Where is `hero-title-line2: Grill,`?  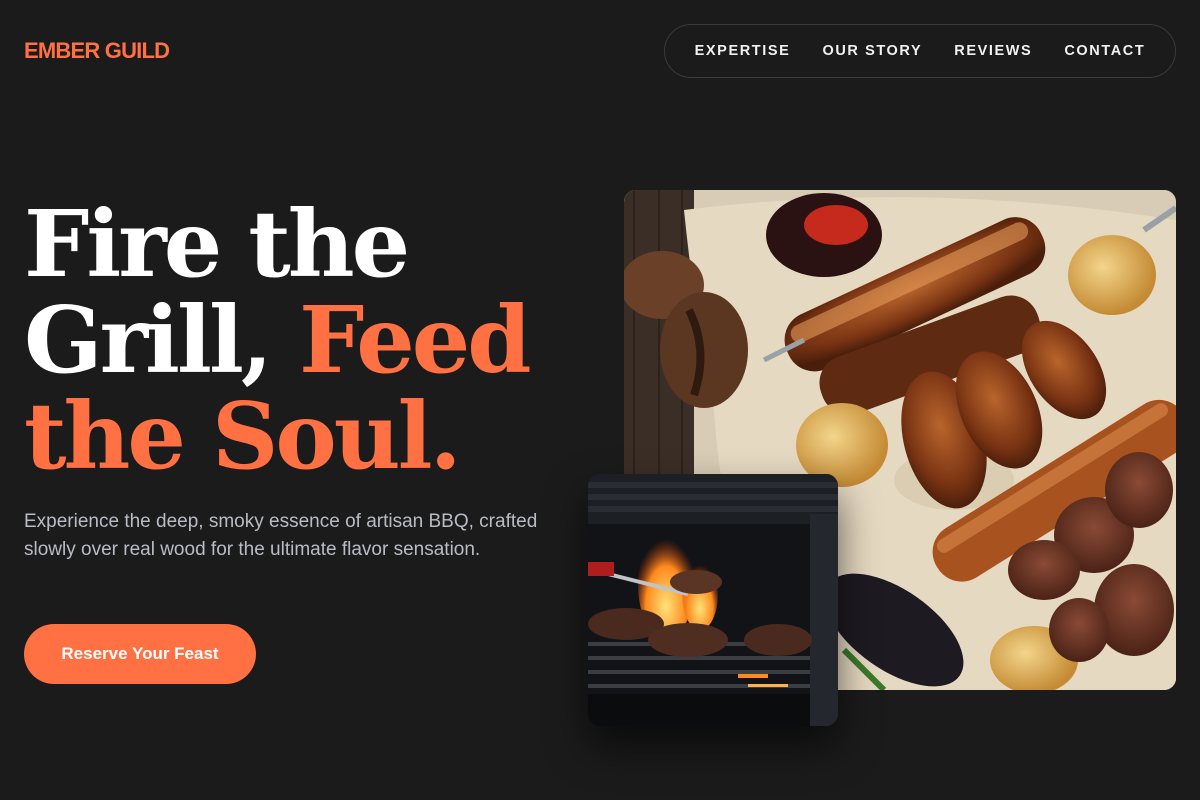 hero-title-line2: Grill, is located at coordinates (161, 340).